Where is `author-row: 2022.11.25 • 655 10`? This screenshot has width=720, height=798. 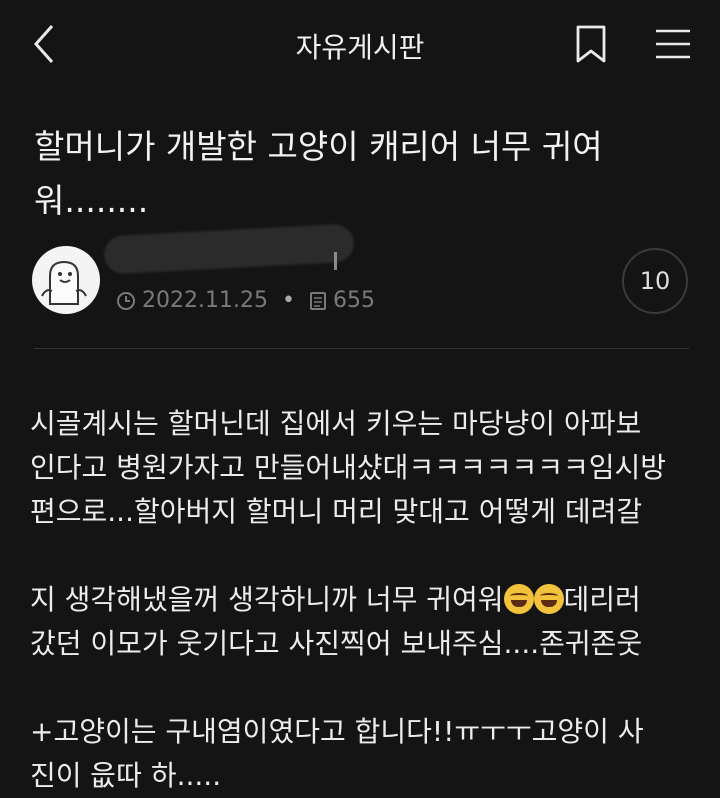
author-row: 2022.11.25 • 655 10 is located at coordinates (360, 280).